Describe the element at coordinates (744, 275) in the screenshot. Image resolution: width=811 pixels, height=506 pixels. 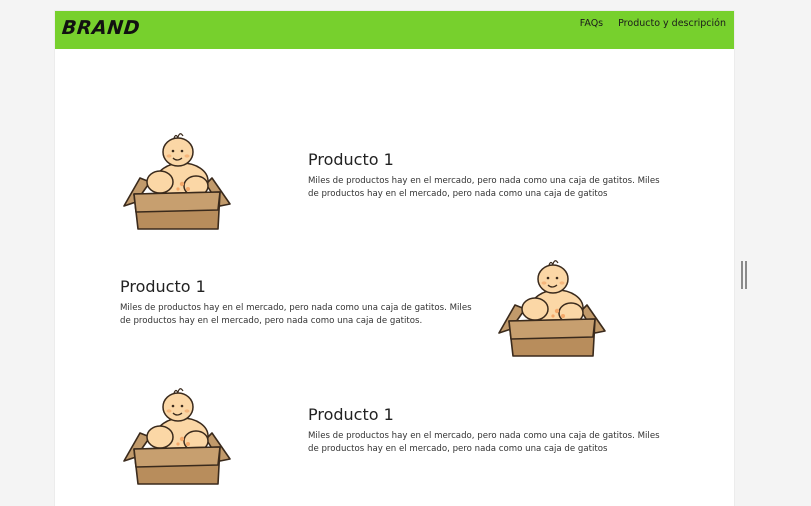
I see `resize-handle` at that location.